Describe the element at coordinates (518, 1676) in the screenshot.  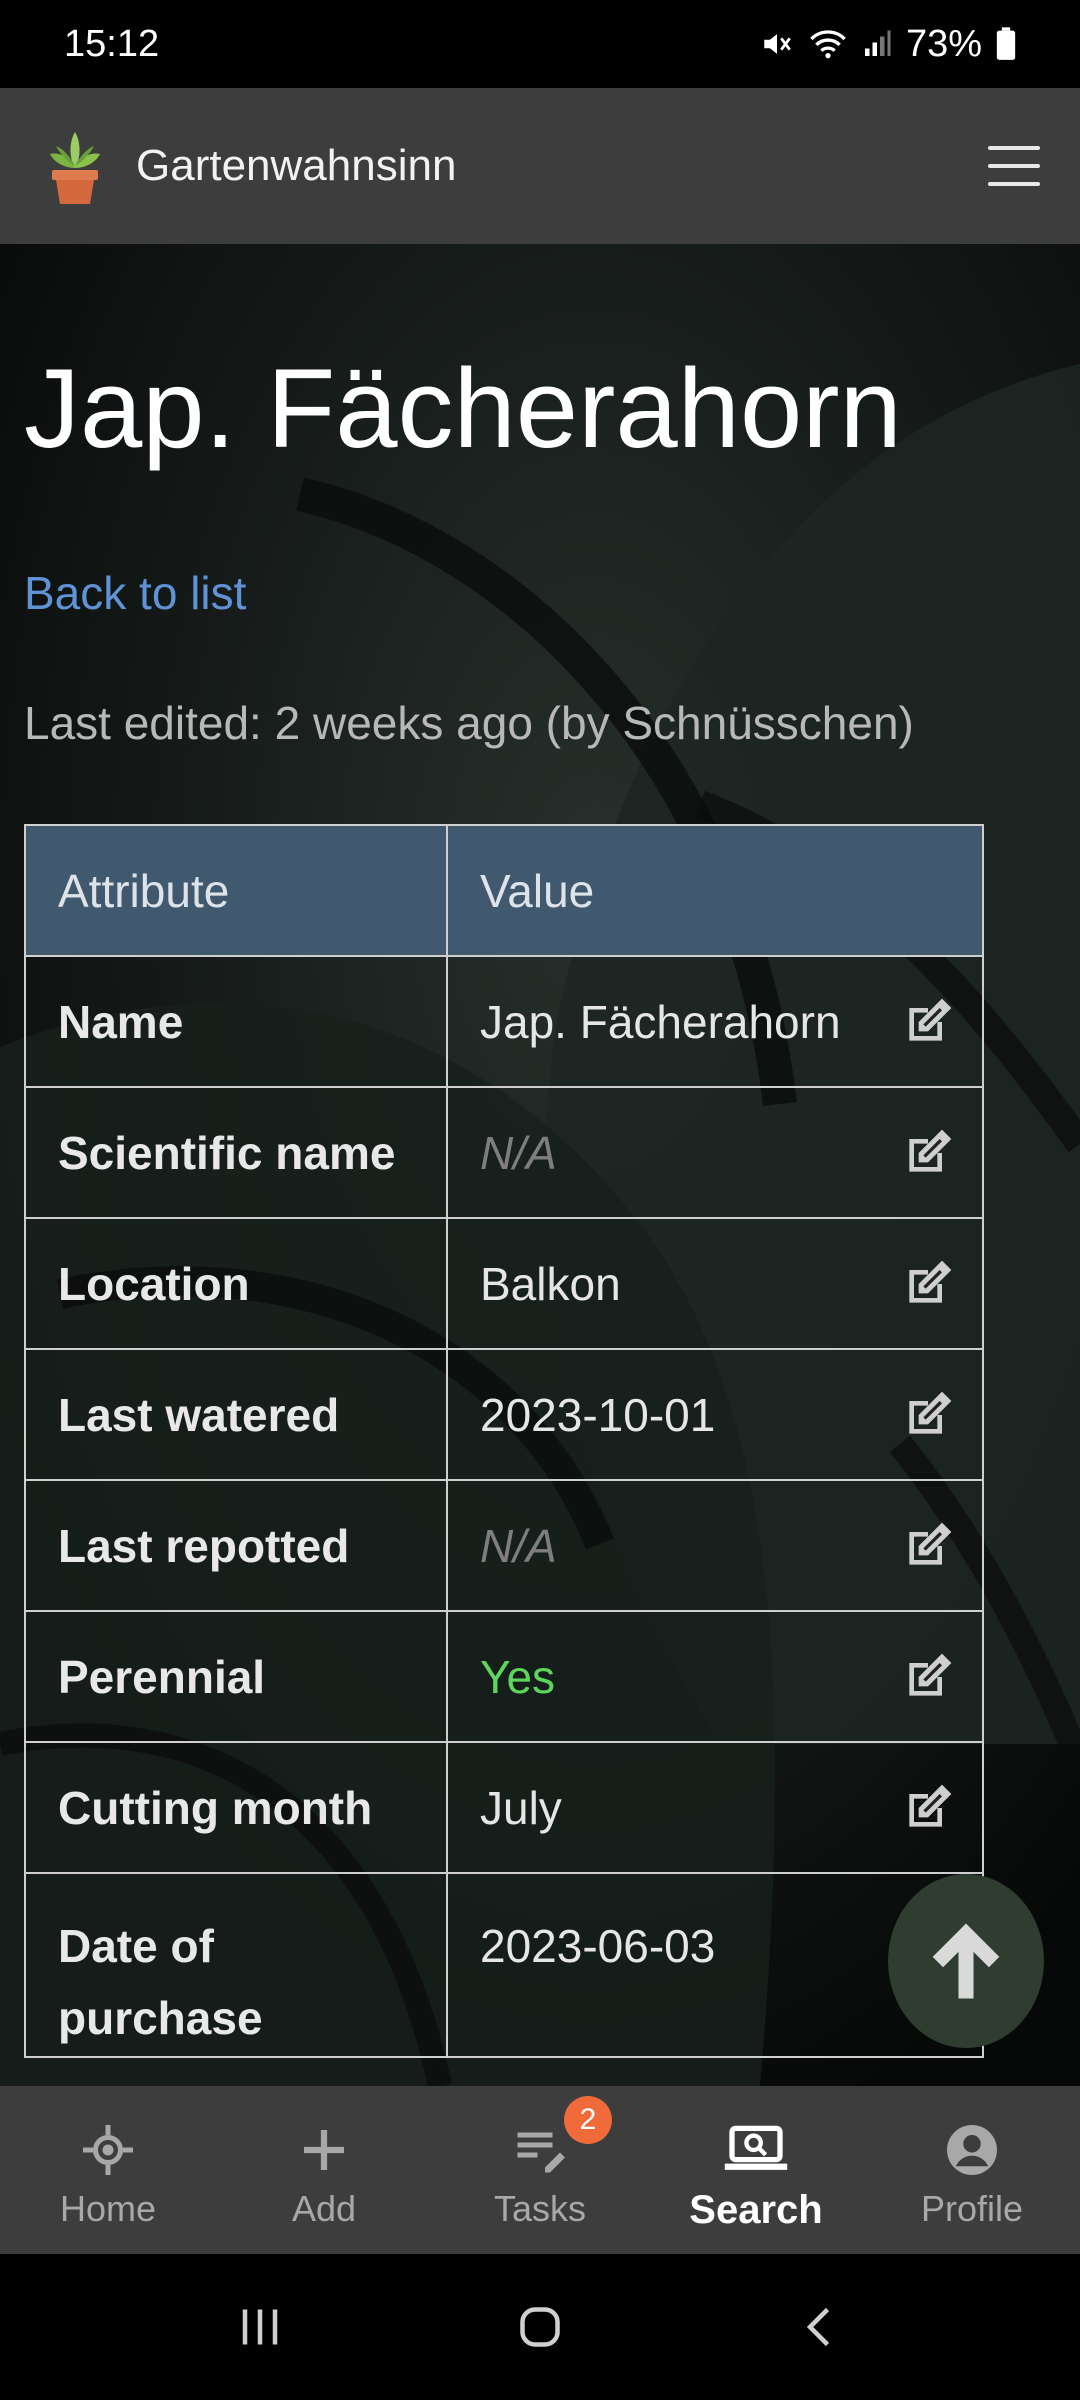
I see `row-value: Yes` at that location.